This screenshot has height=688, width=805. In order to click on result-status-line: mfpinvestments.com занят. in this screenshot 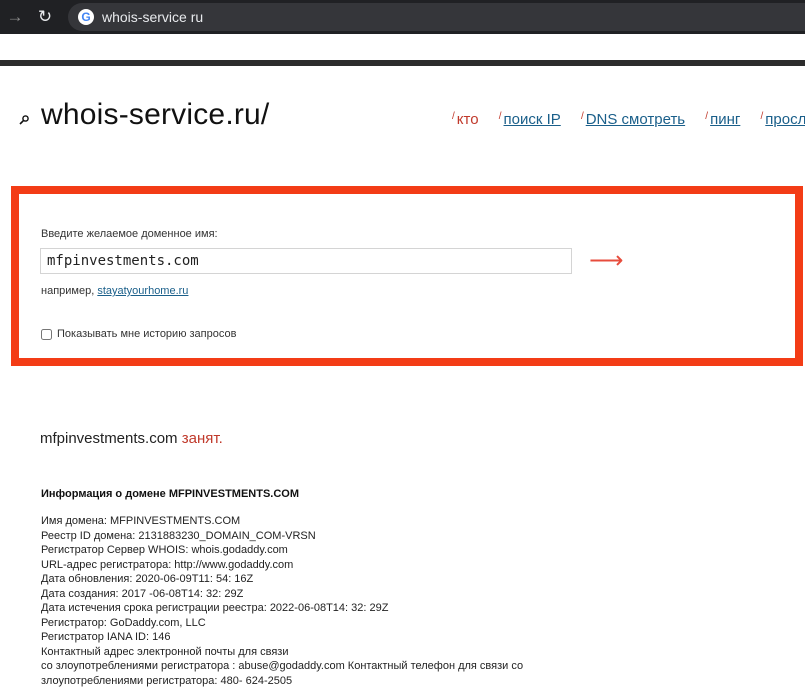, I will do `click(131, 438)`.